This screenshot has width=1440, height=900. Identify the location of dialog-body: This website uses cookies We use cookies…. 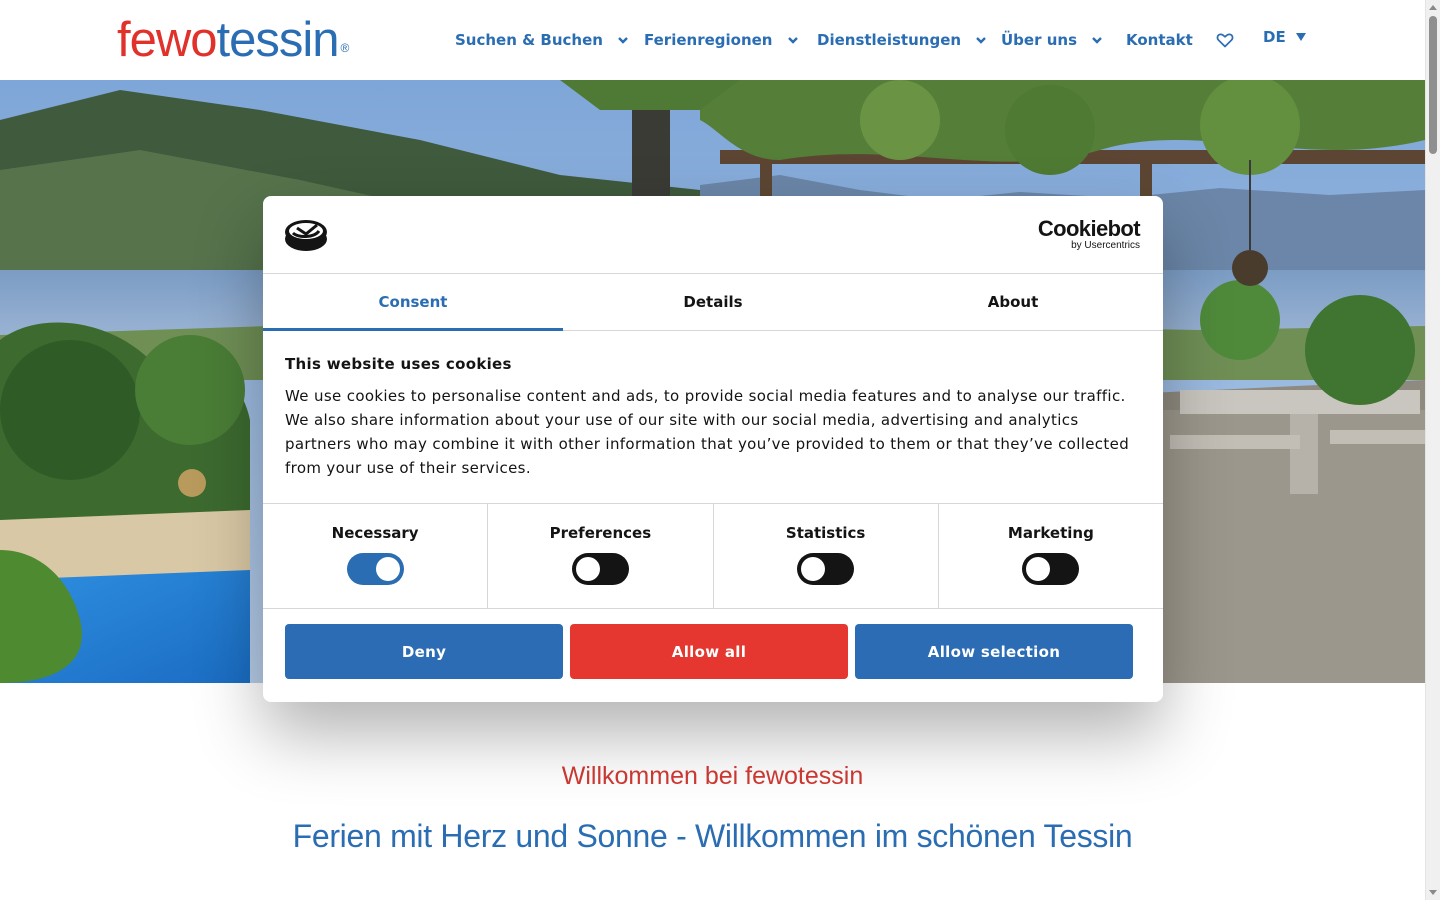
(713, 417).